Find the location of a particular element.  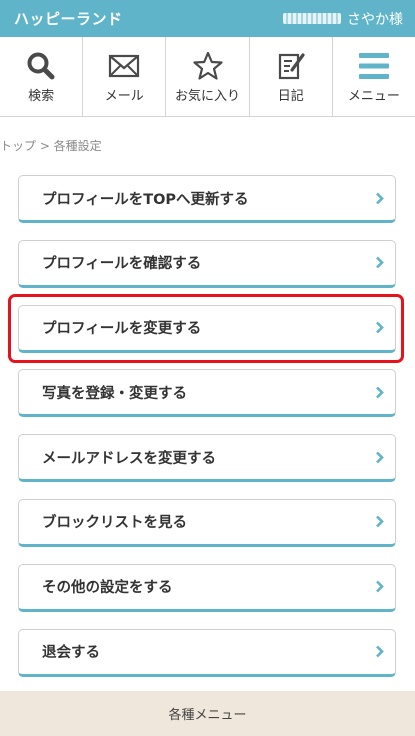

menu-item-photo: 写真を登録・変更する is located at coordinates (207, 393).